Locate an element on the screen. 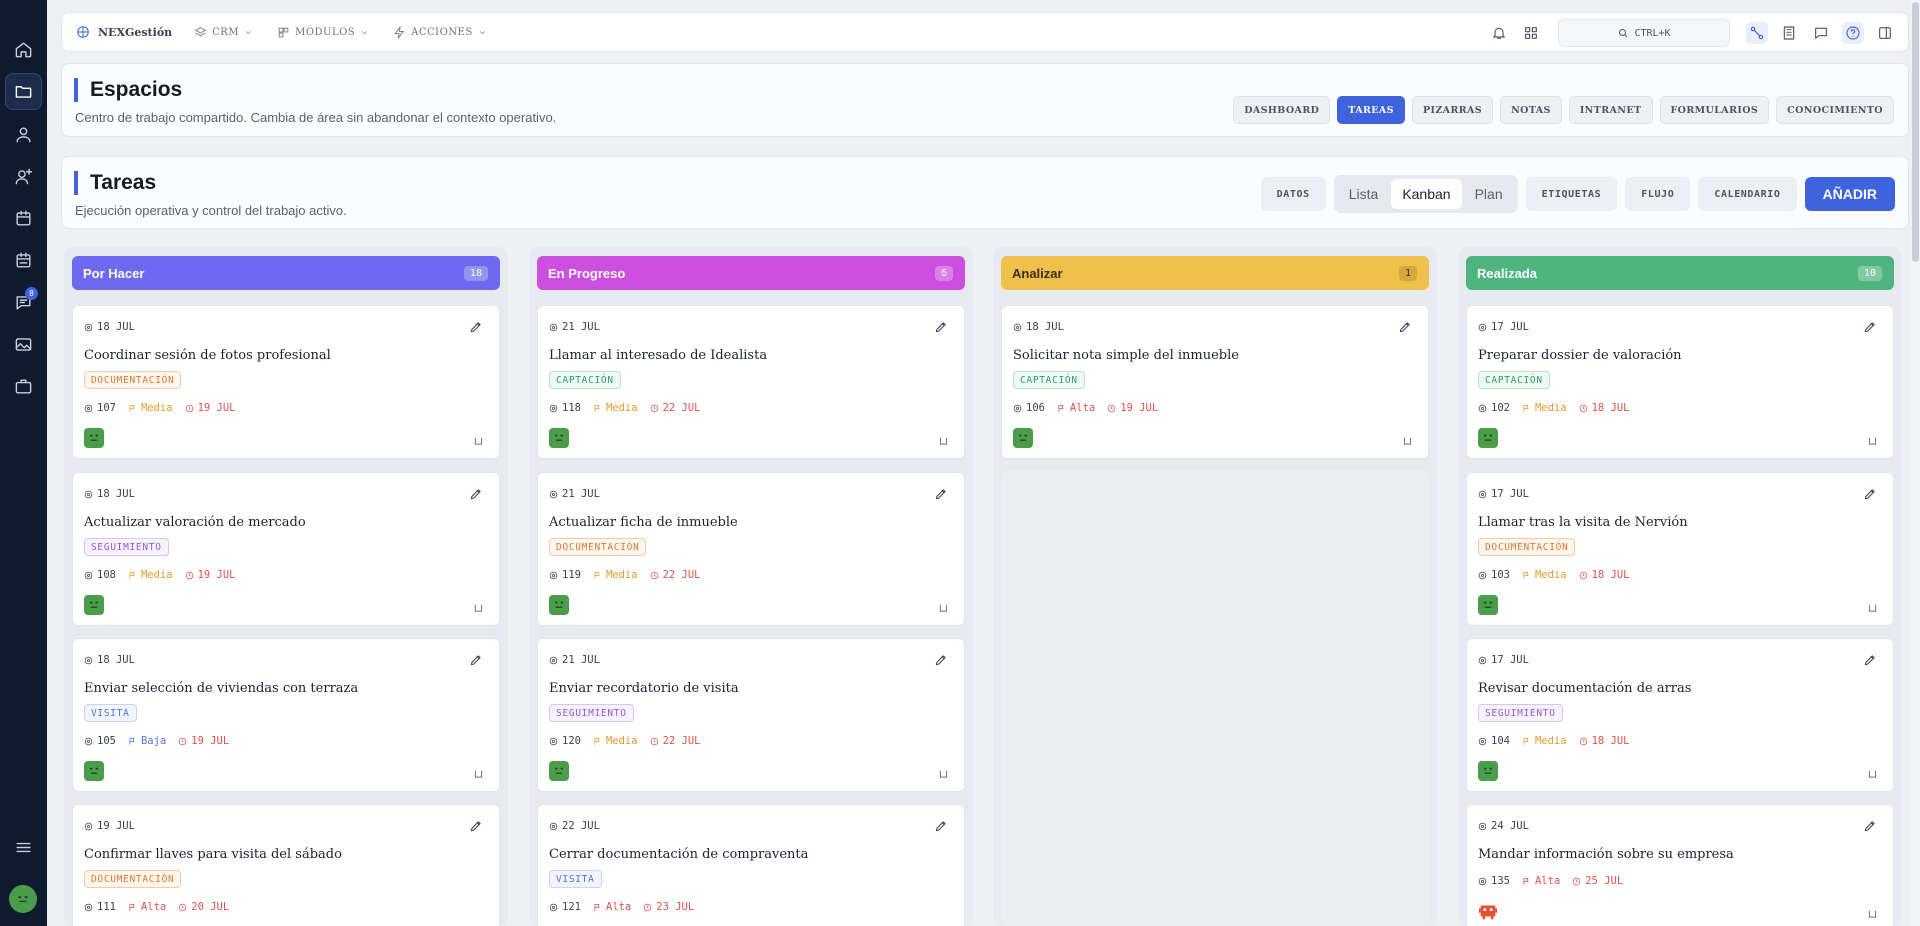 The height and width of the screenshot is (926, 1920). menu-modulos: MÓDULOS is located at coordinates (323, 32).